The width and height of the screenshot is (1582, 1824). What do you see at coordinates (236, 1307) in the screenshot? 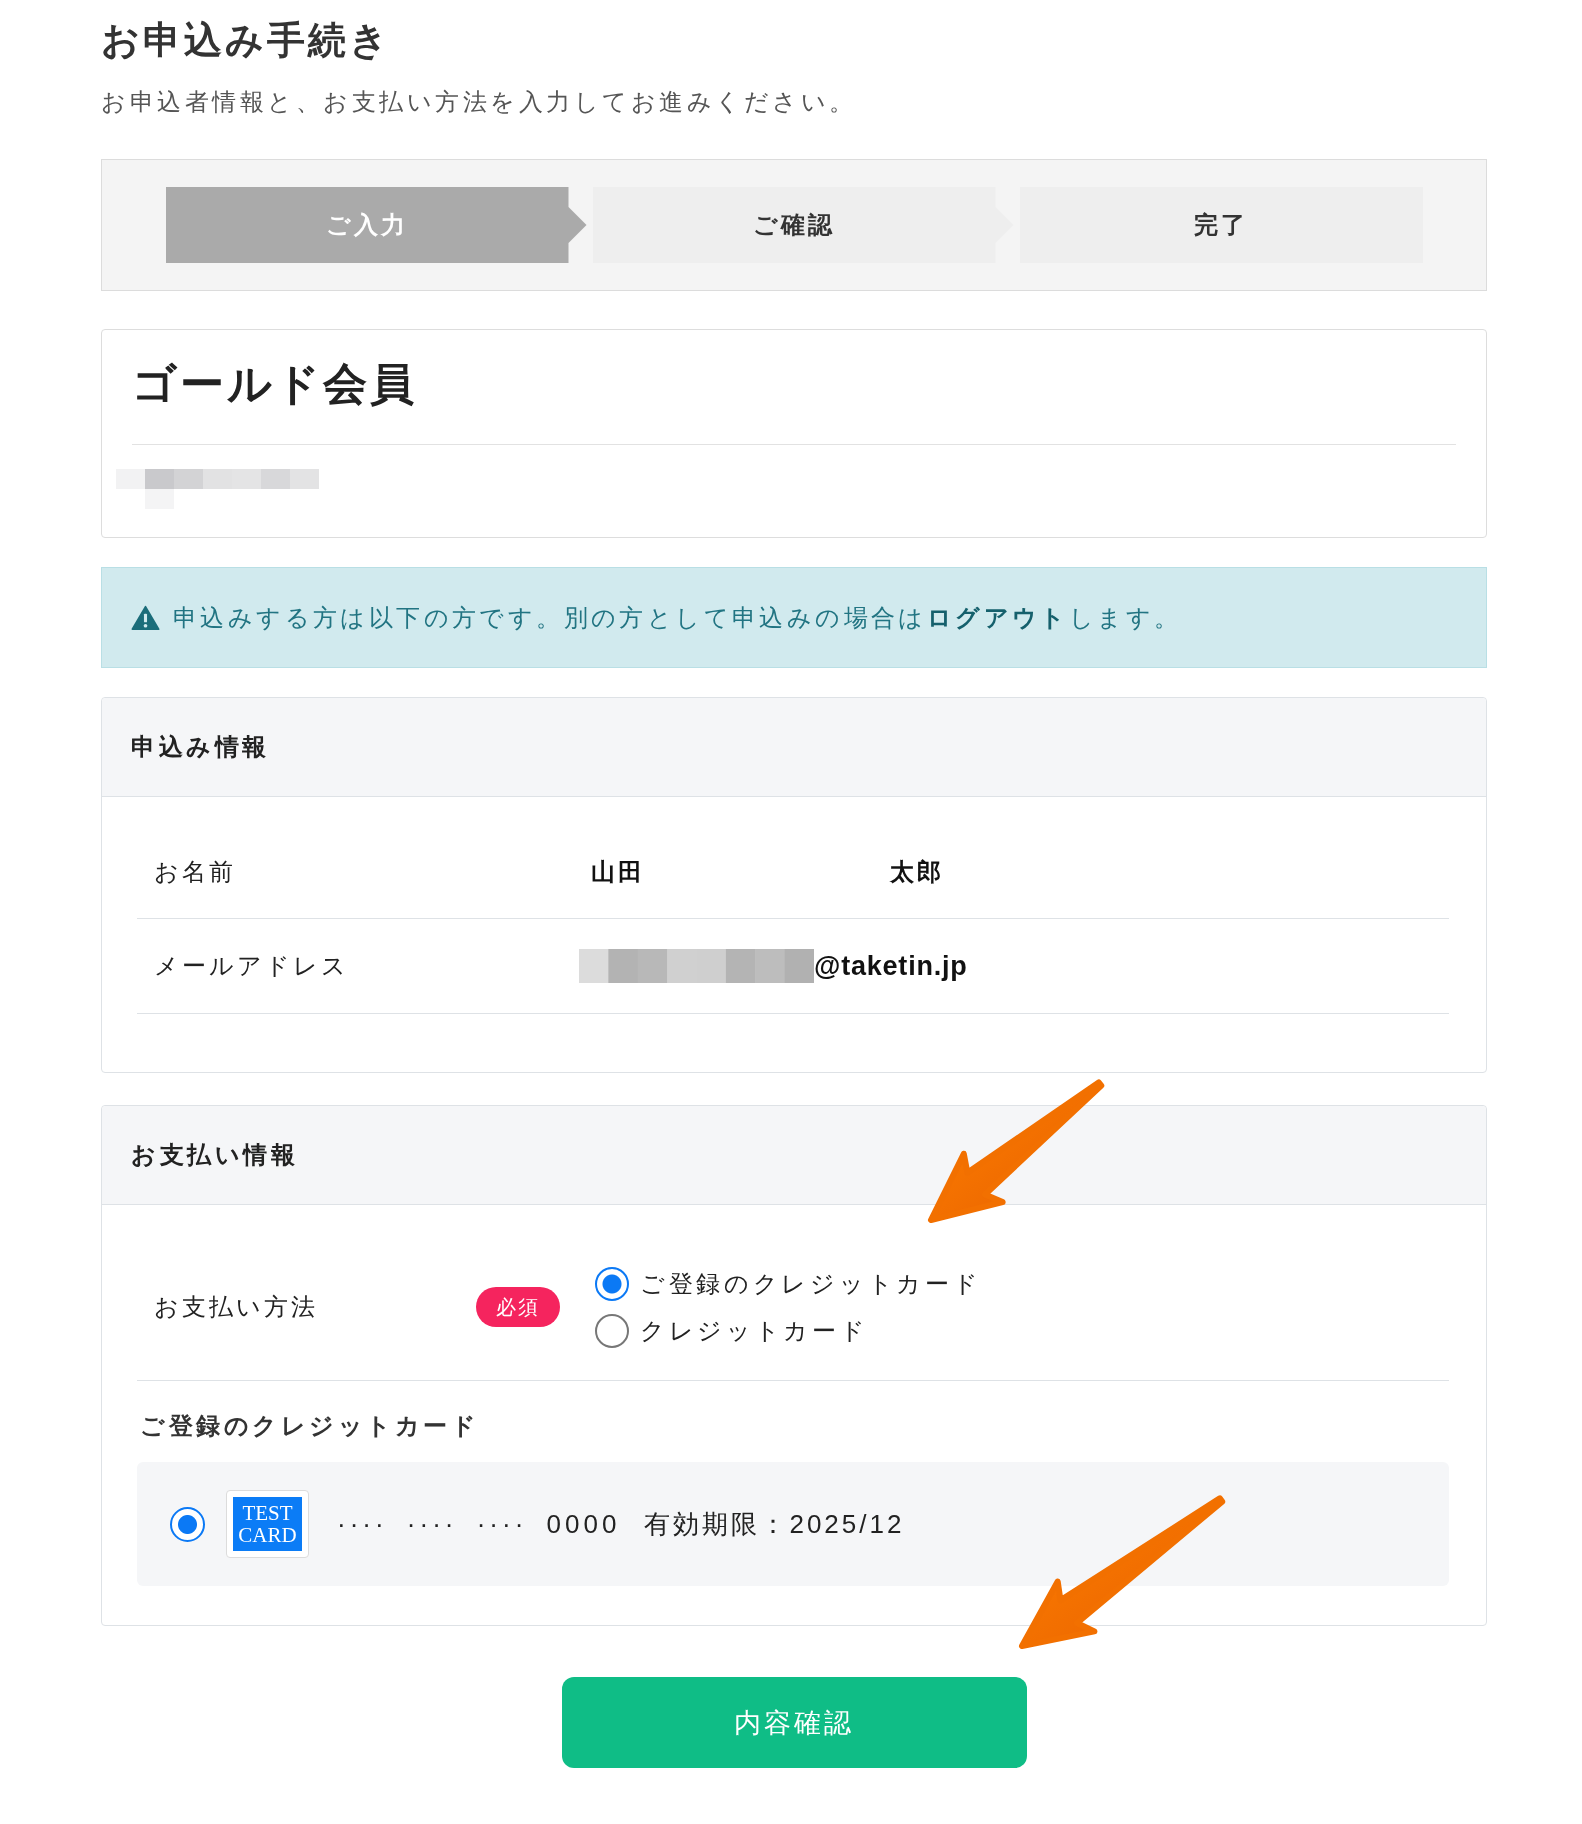
I see `field-label: お支払い方法` at bounding box center [236, 1307].